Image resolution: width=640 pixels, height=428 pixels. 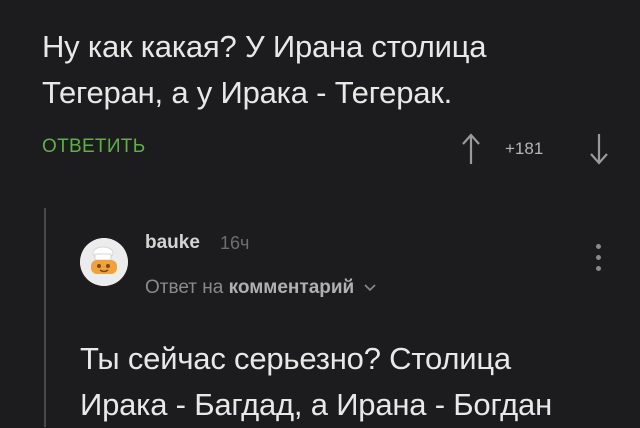 What do you see at coordinates (184, 287) in the screenshot?
I see `reply-to-prefix: Ответ на` at bounding box center [184, 287].